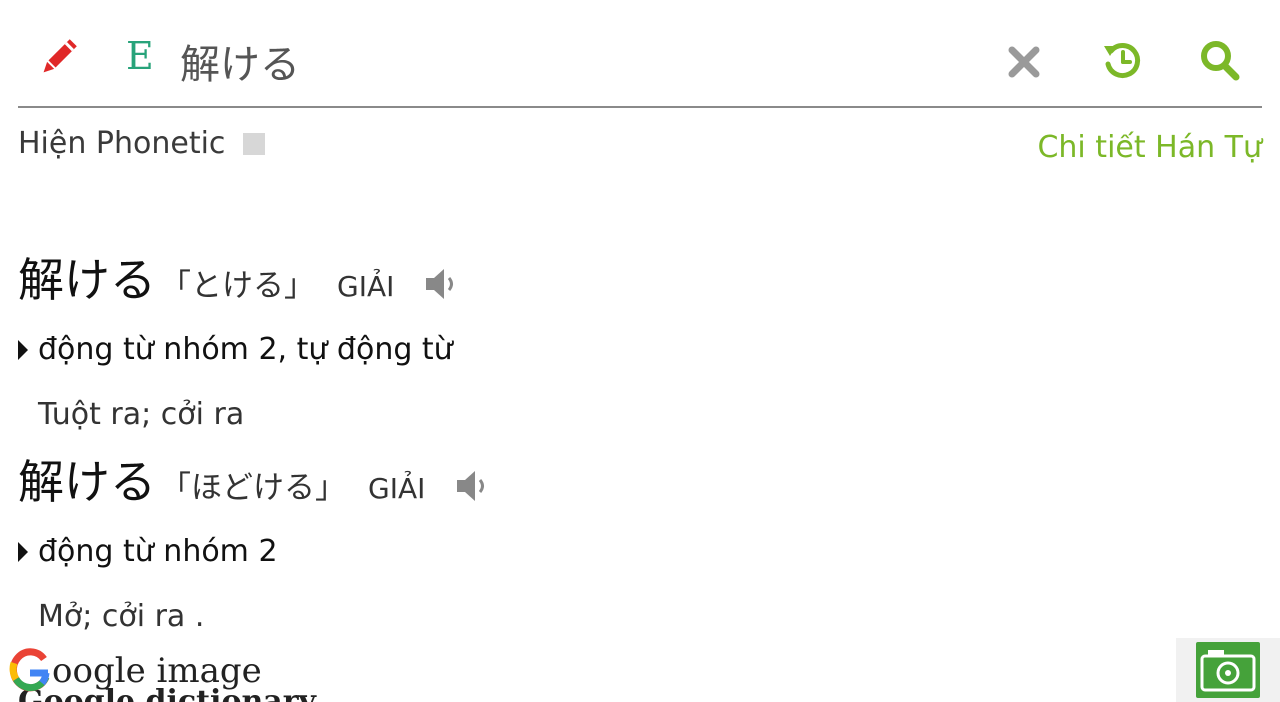 The image size is (1280, 702). Describe the element at coordinates (253, 488) in the screenshot. I see `entry-reading: 「ほどける」` at that location.